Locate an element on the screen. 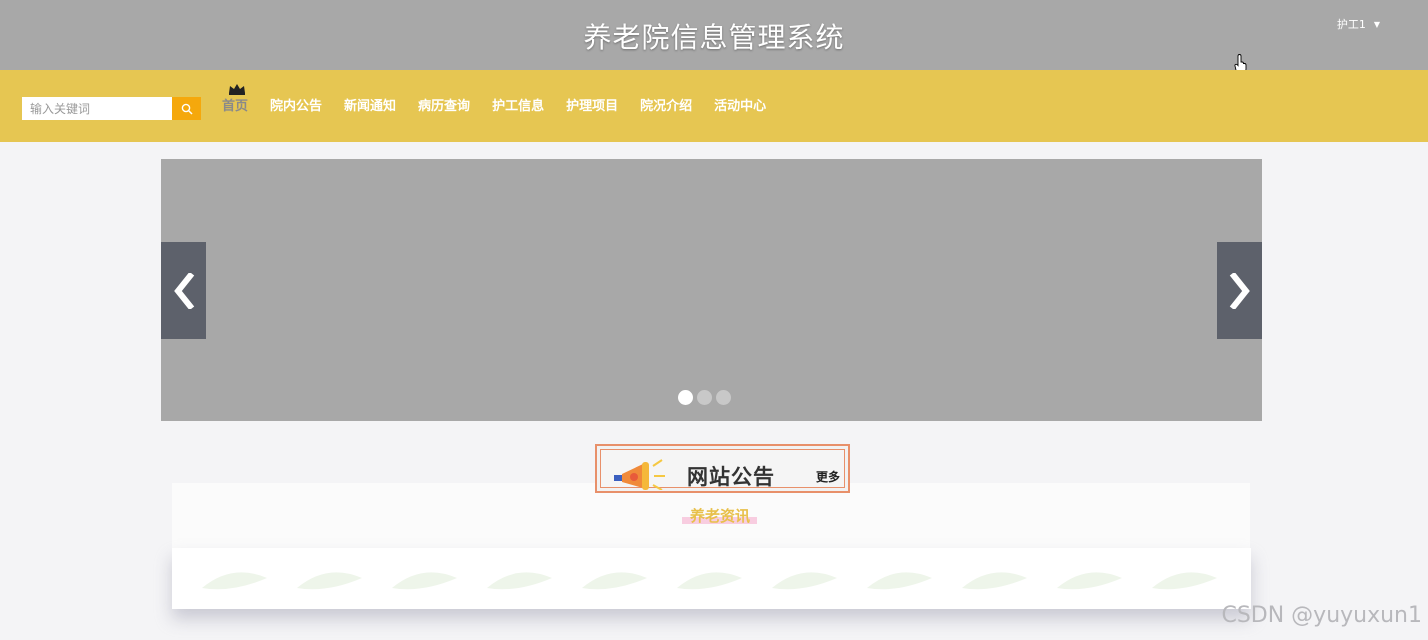 This screenshot has width=1428, height=640. search-icon is located at coordinates (187, 109).